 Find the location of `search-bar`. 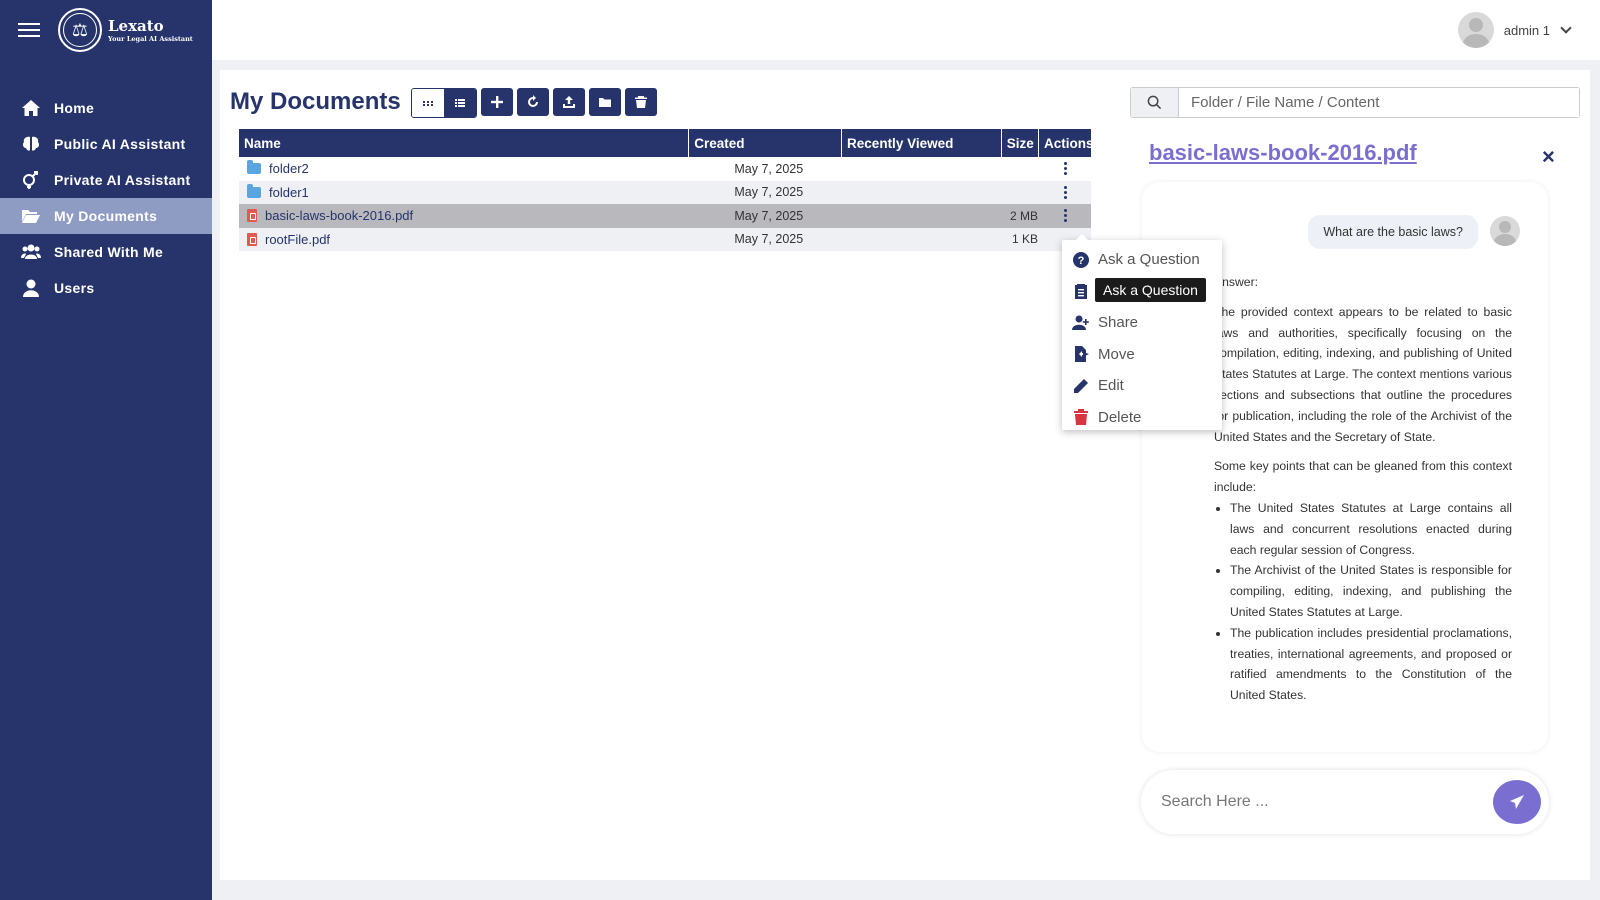

search-bar is located at coordinates (1355, 102).